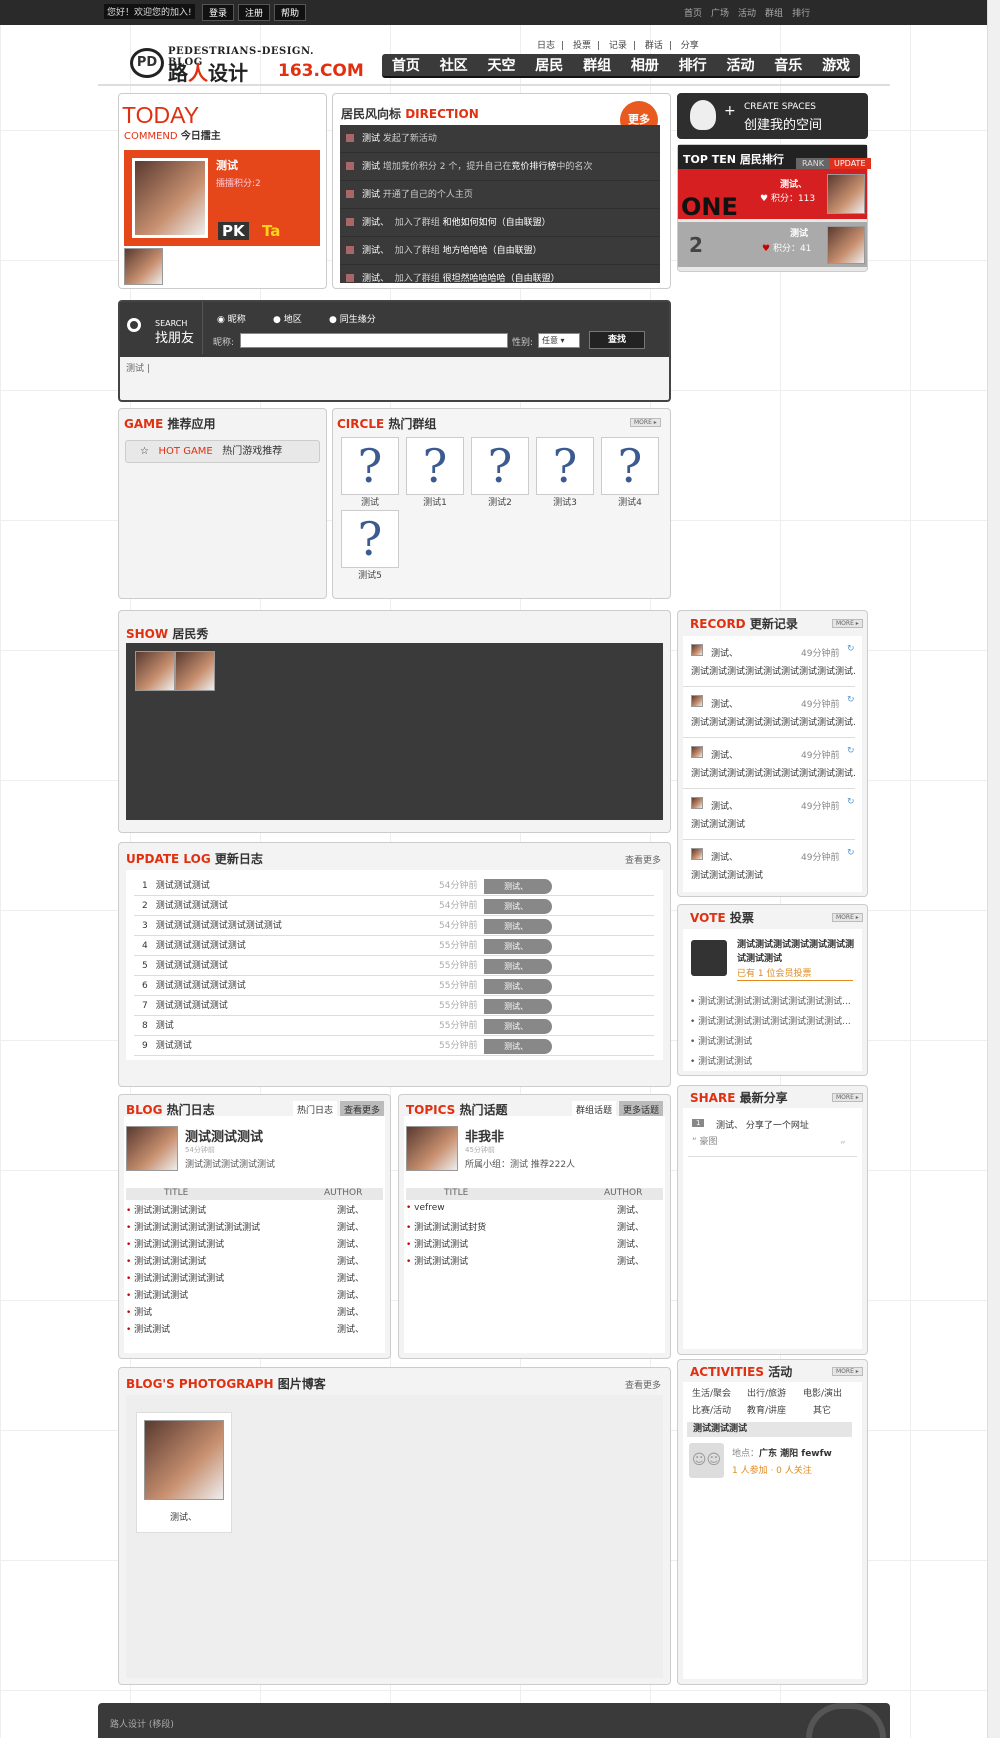  I want to click on gender-select: 任意 ▾, so click(559, 340).